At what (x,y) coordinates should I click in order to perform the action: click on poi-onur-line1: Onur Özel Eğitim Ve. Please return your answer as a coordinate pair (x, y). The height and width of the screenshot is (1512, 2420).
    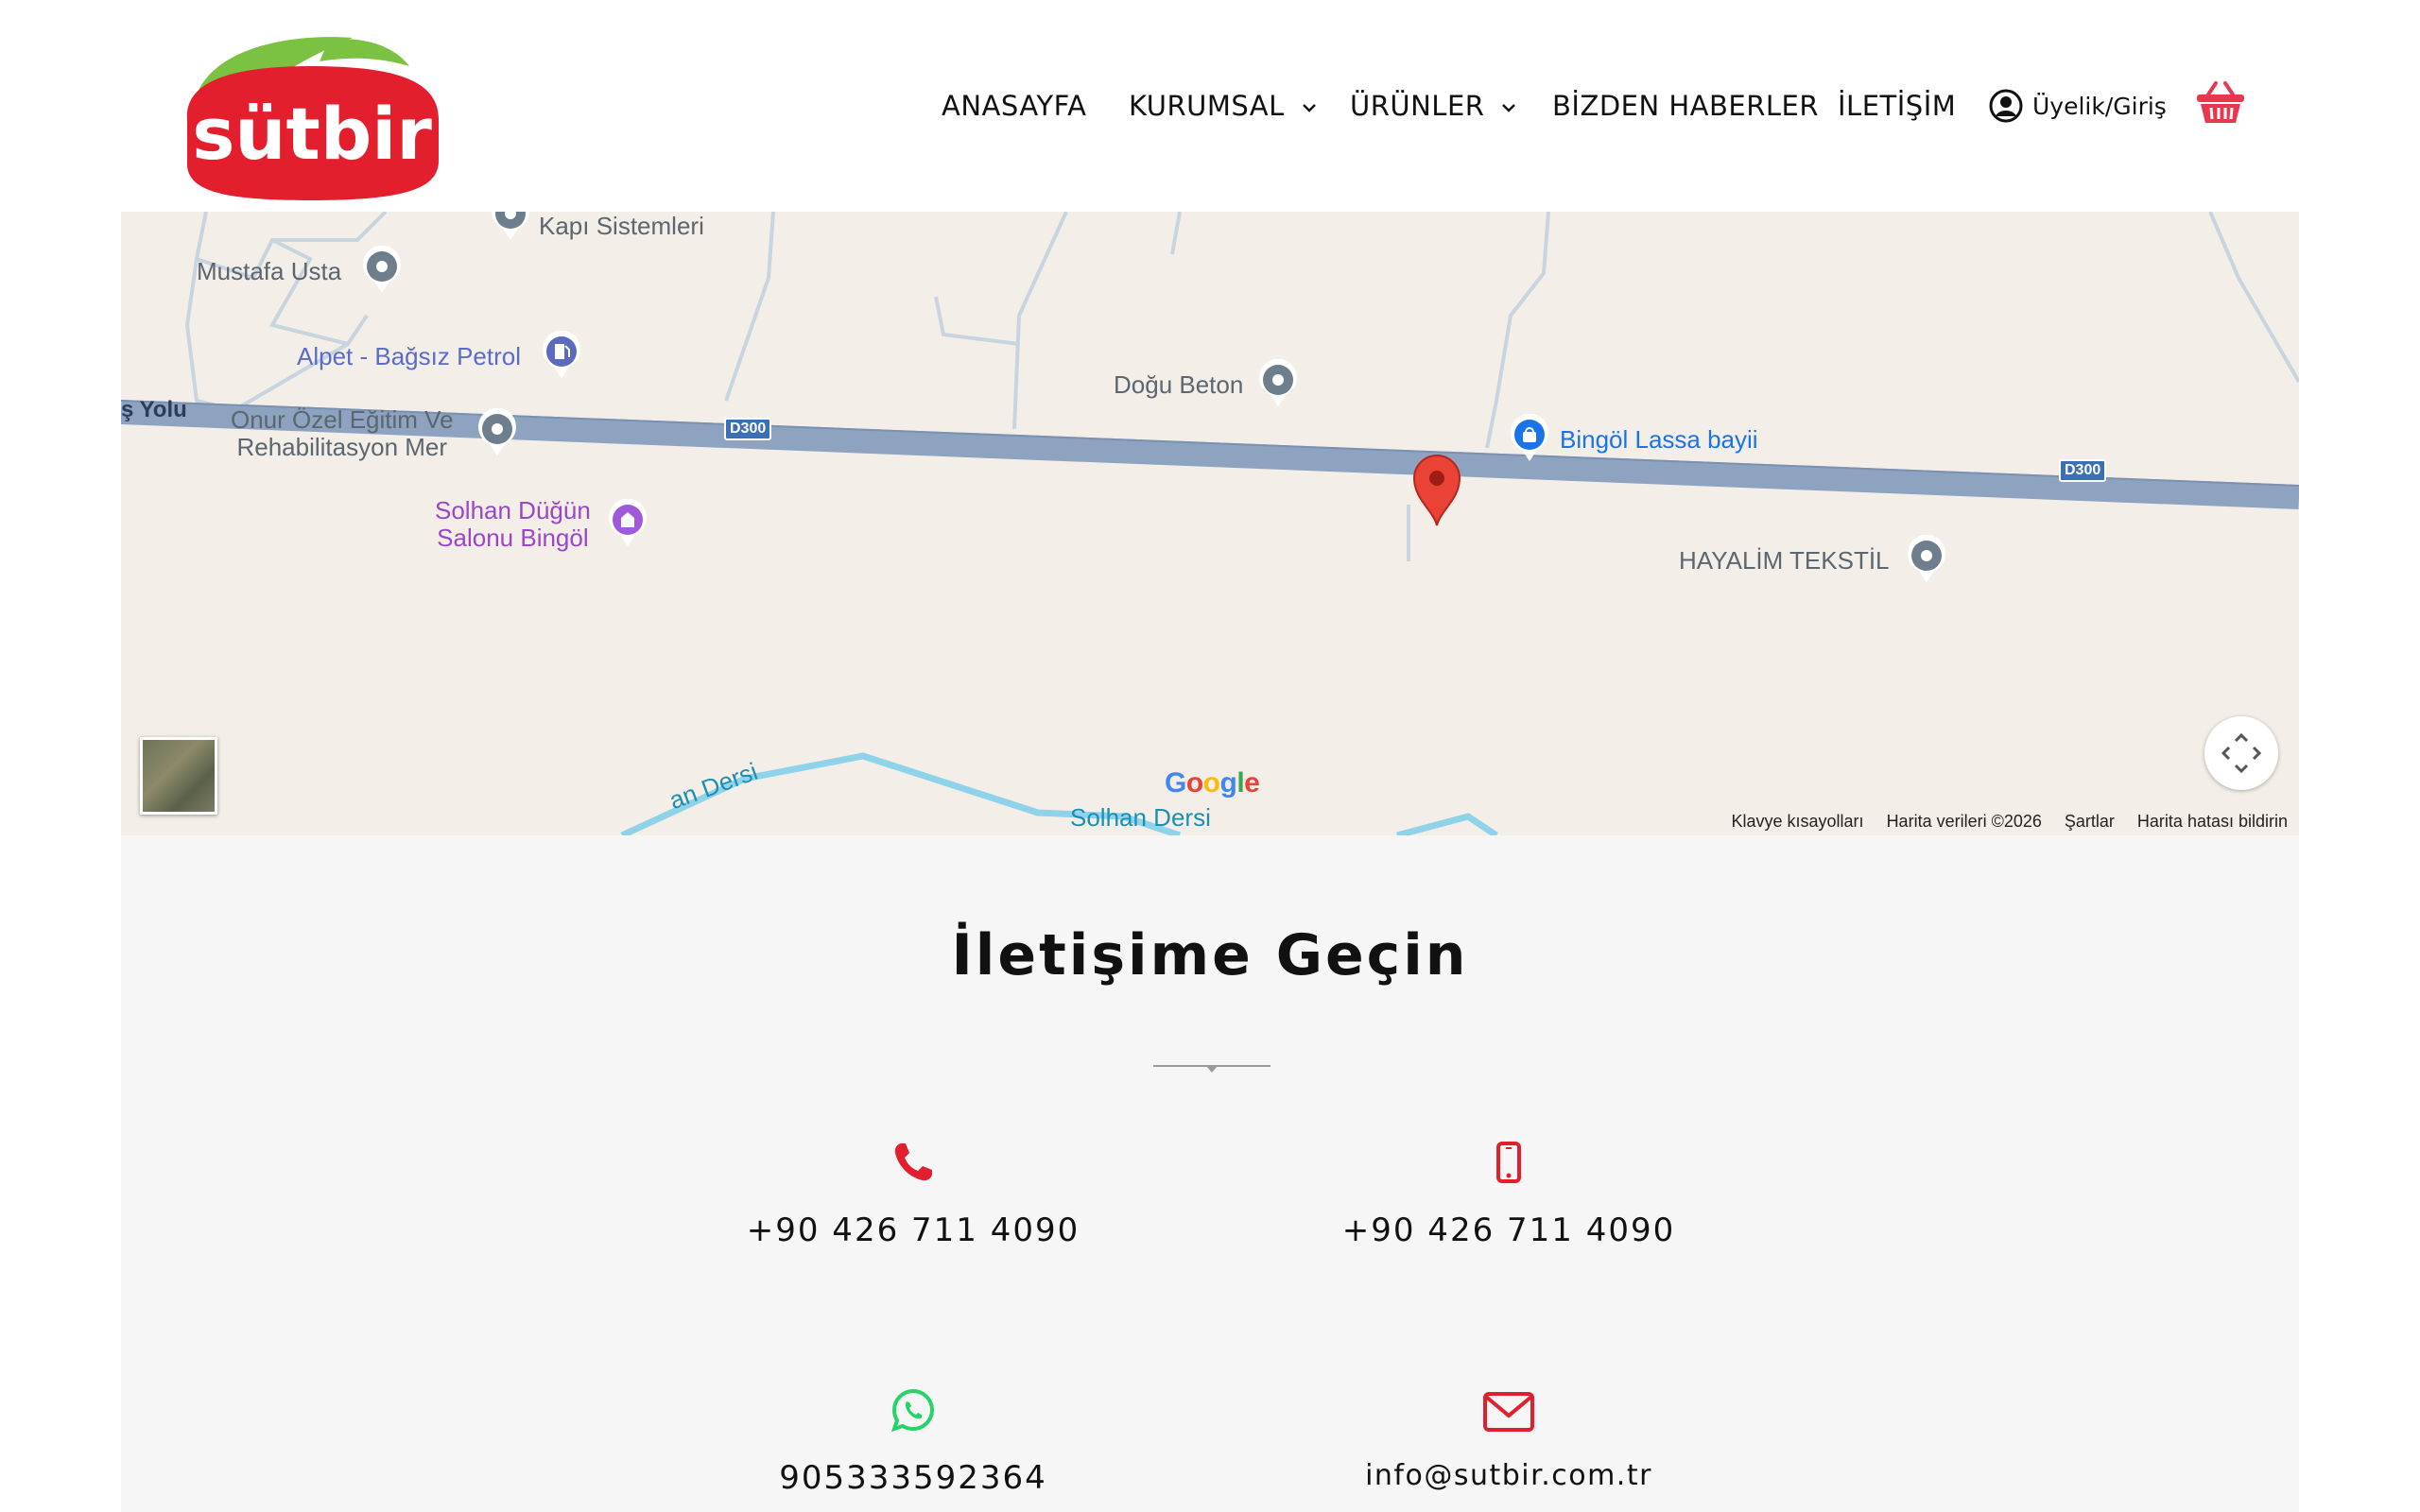
    Looking at the image, I should click on (342, 419).